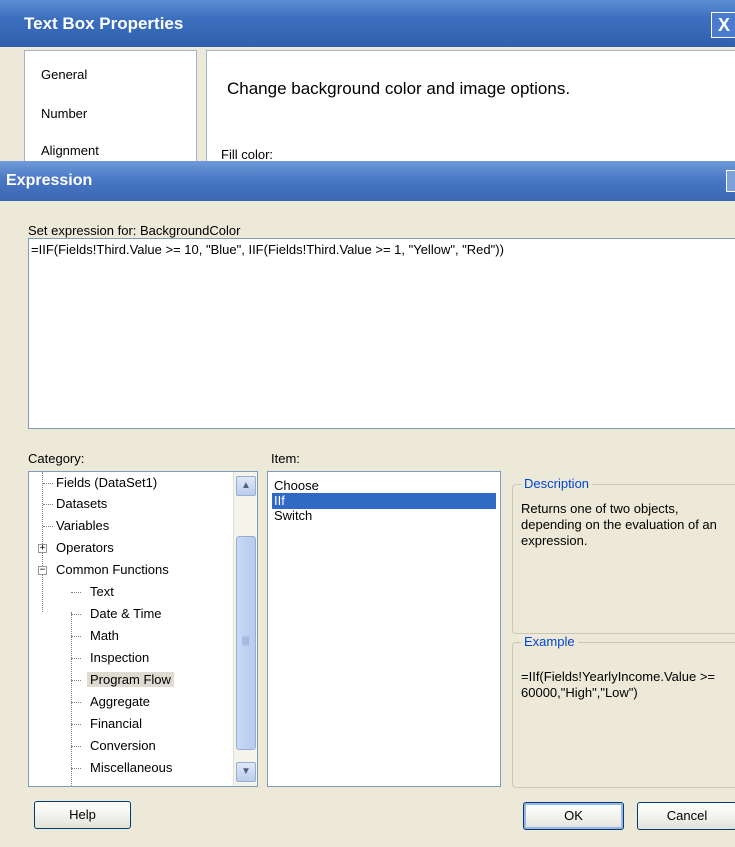 This screenshot has height=847, width=735. What do you see at coordinates (730, 181) in the screenshot?
I see `window-button-icon` at bounding box center [730, 181].